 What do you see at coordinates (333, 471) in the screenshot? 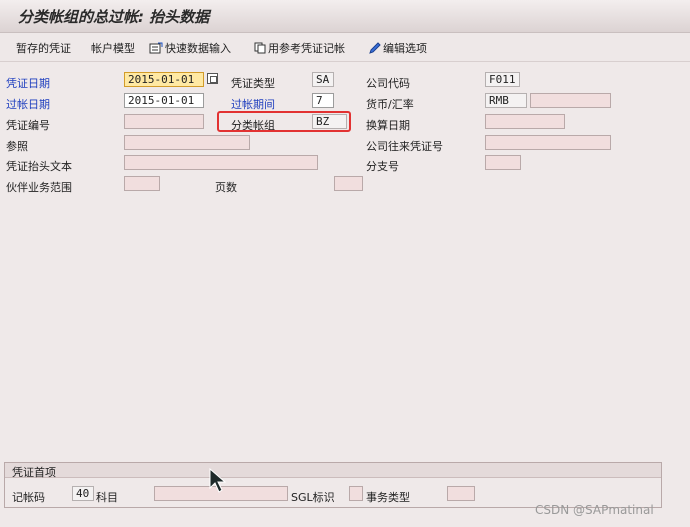
I see `first-item-header: 凭证首项` at bounding box center [333, 471].